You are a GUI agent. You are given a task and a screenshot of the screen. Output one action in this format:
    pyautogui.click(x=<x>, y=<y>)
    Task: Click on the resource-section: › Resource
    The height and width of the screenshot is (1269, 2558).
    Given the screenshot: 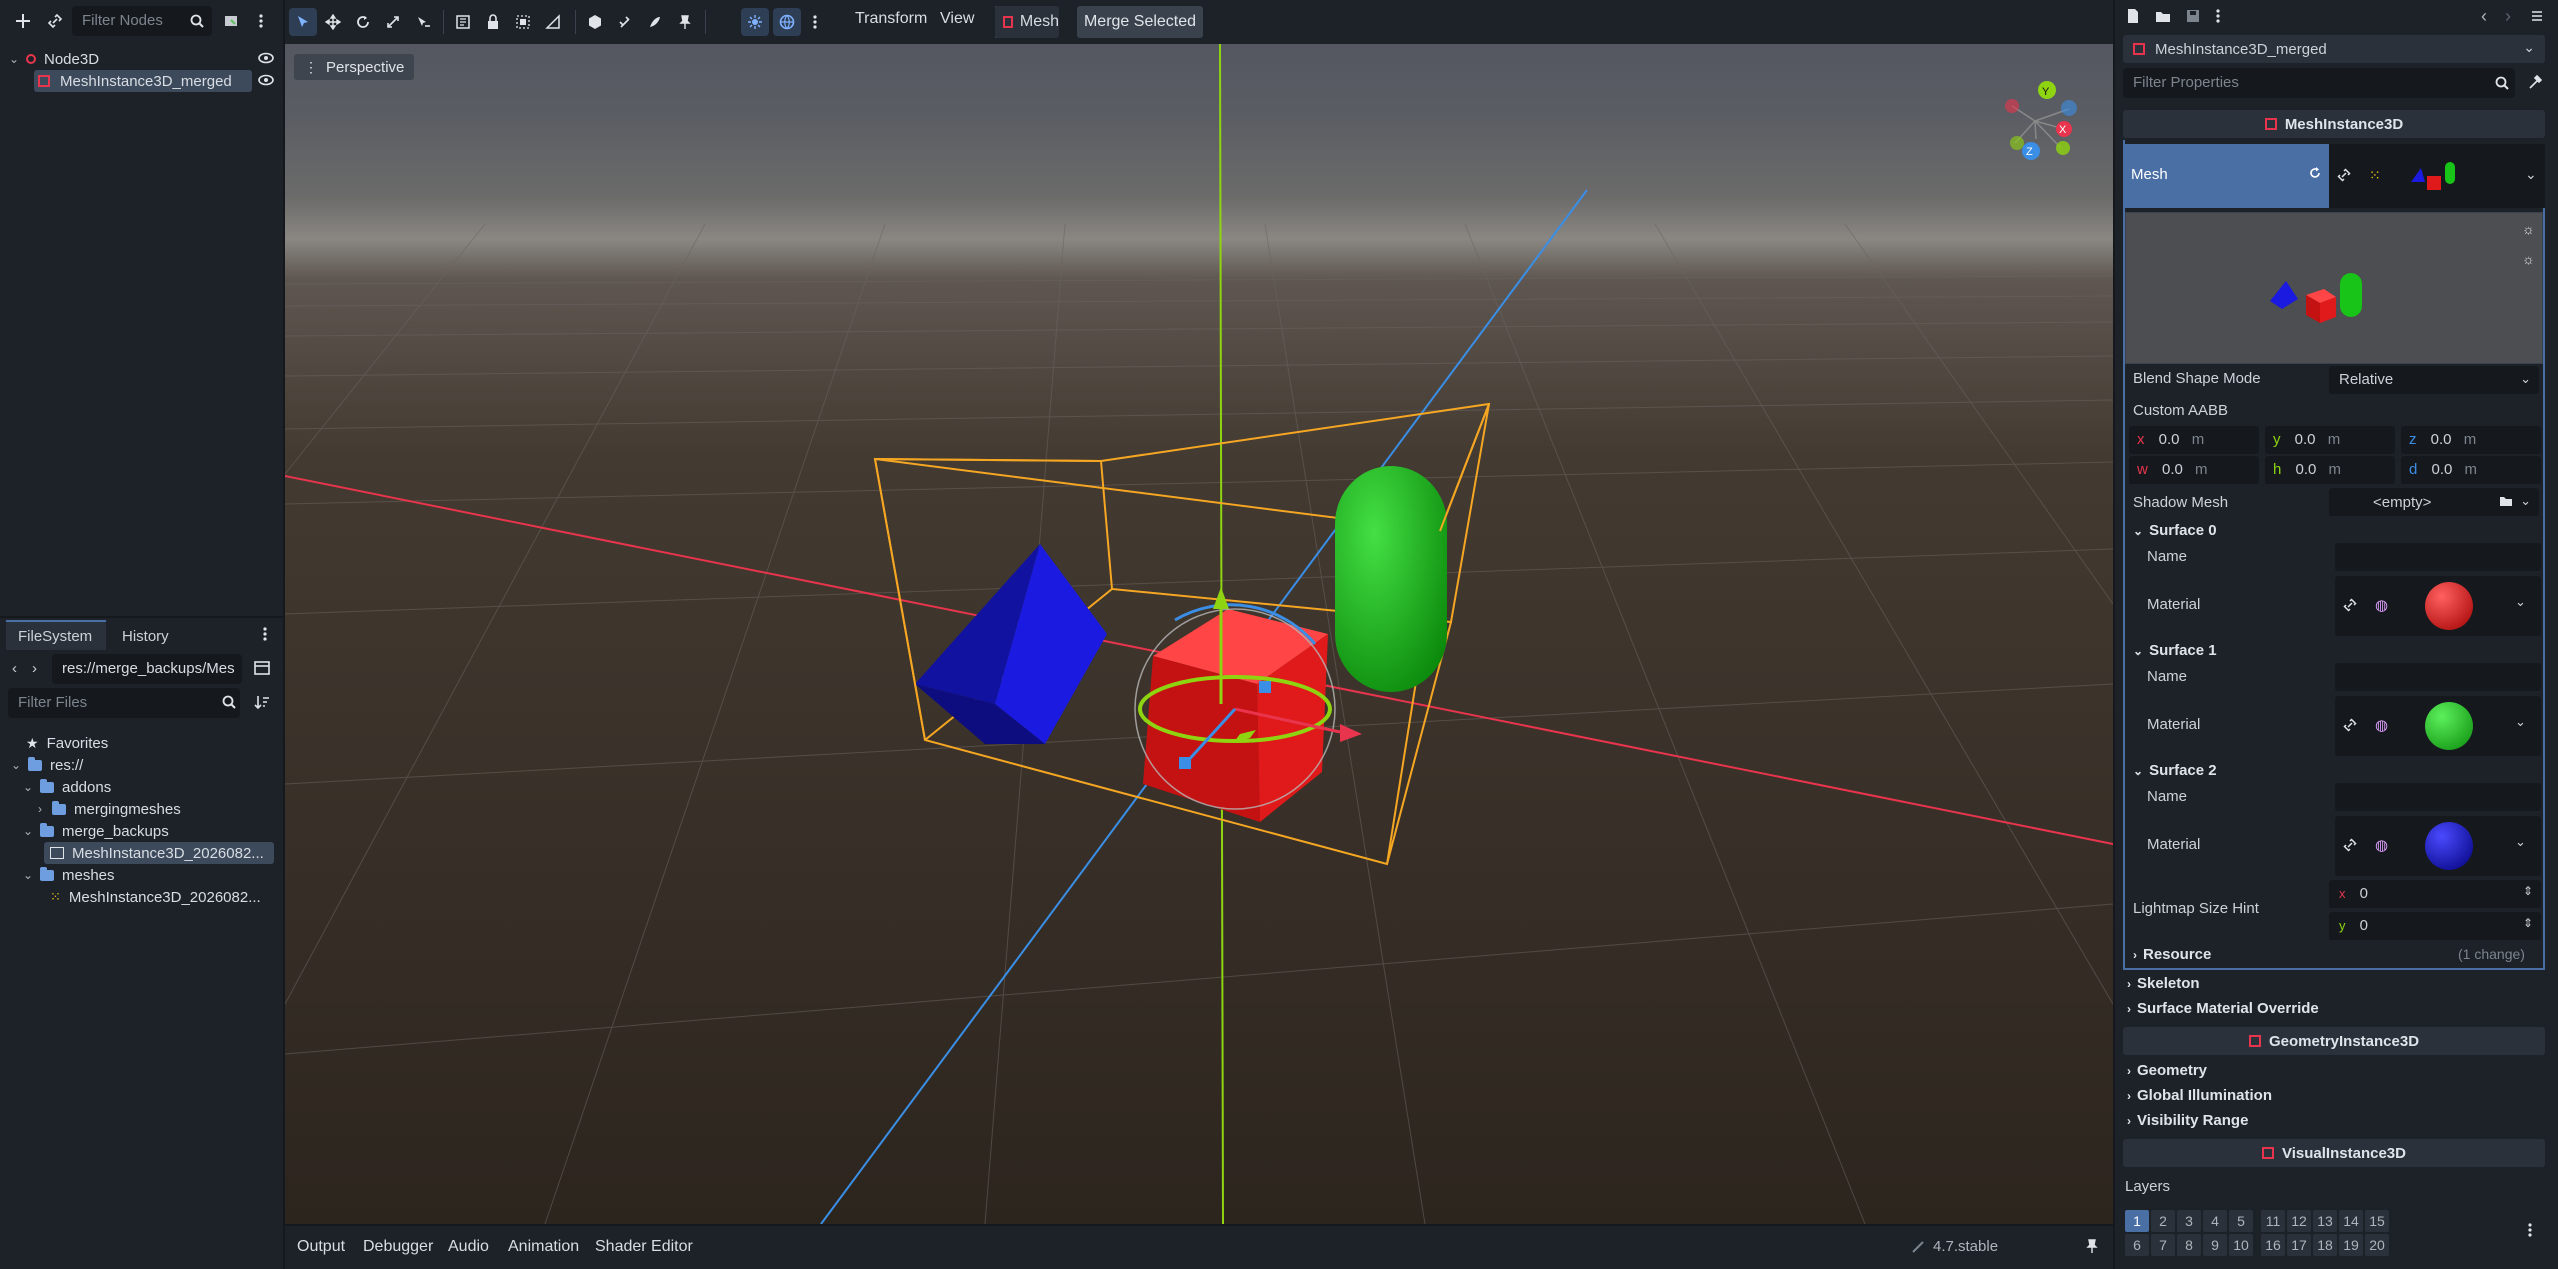 What is the action you would take?
    pyautogui.click(x=2172, y=954)
    